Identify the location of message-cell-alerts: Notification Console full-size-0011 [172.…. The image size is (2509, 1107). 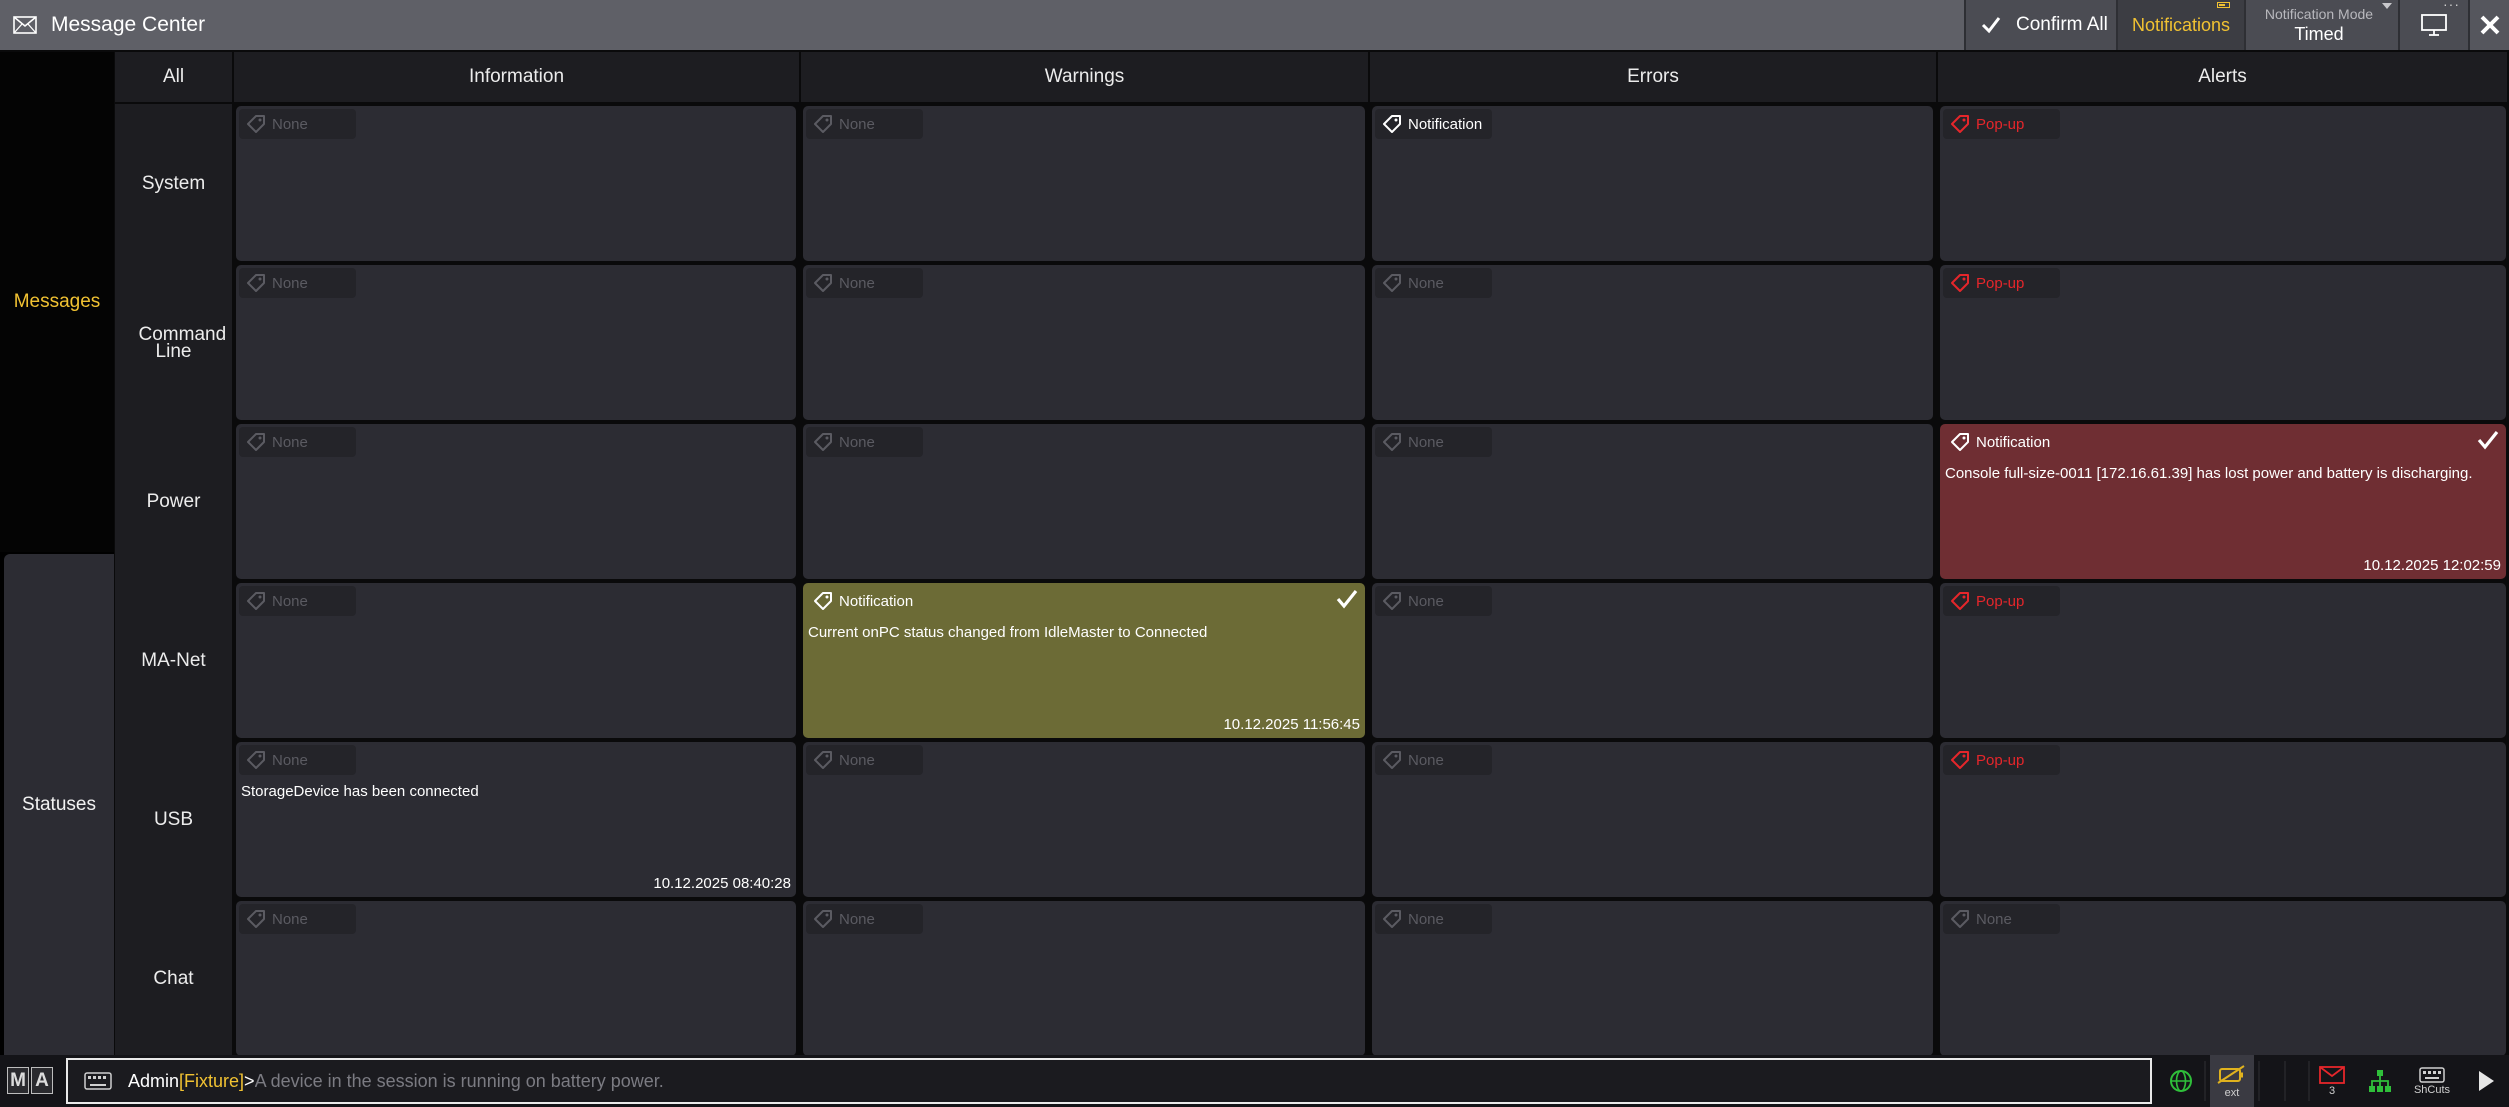
(2223, 501).